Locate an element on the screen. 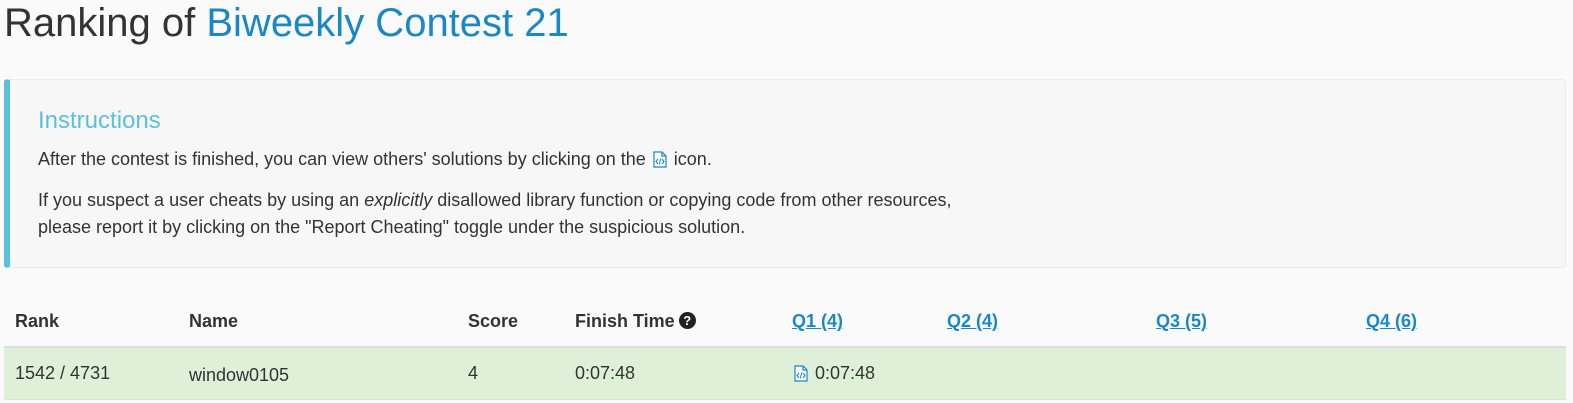 Image resolution: width=1573 pixels, height=403 pixels. page-title: Ranking of Biweekly Contest 21 is located at coordinates (286, 23).